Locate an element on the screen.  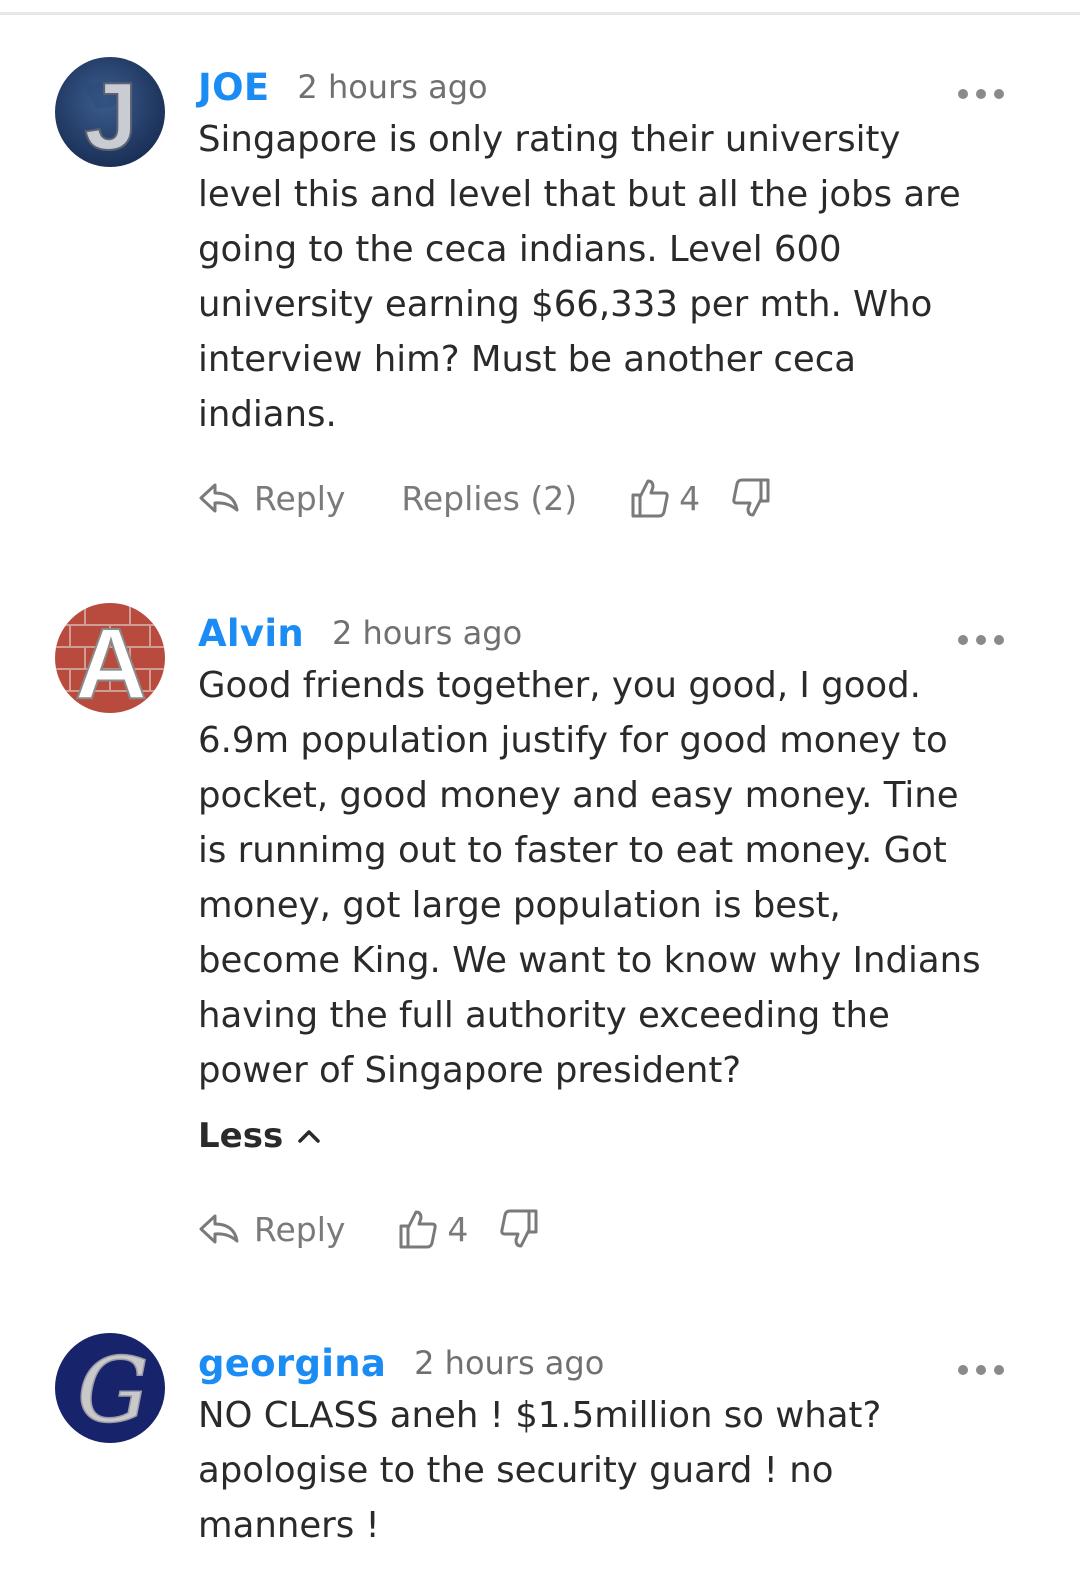
svg-text: G is located at coordinates (113, 1390).